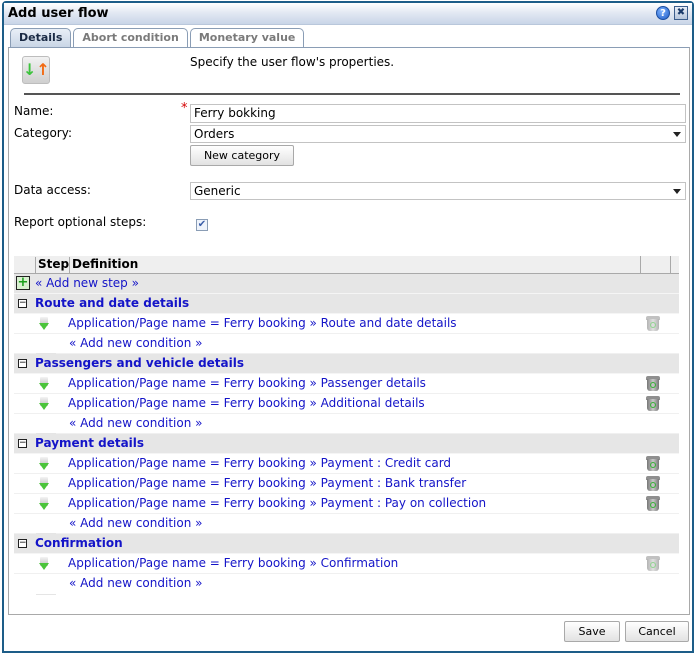 This screenshot has height=657, width=698. I want to click on name-input: Ferry bokking, so click(438, 113).